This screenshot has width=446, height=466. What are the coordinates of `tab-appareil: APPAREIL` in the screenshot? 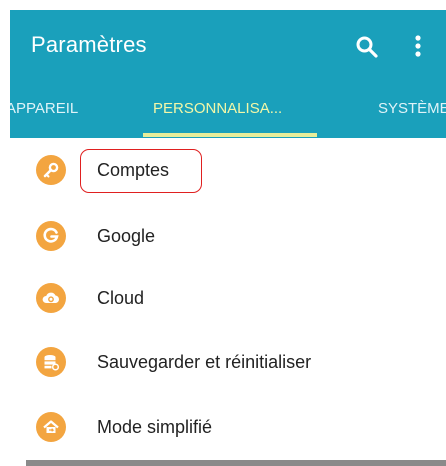 It's located at (44, 108).